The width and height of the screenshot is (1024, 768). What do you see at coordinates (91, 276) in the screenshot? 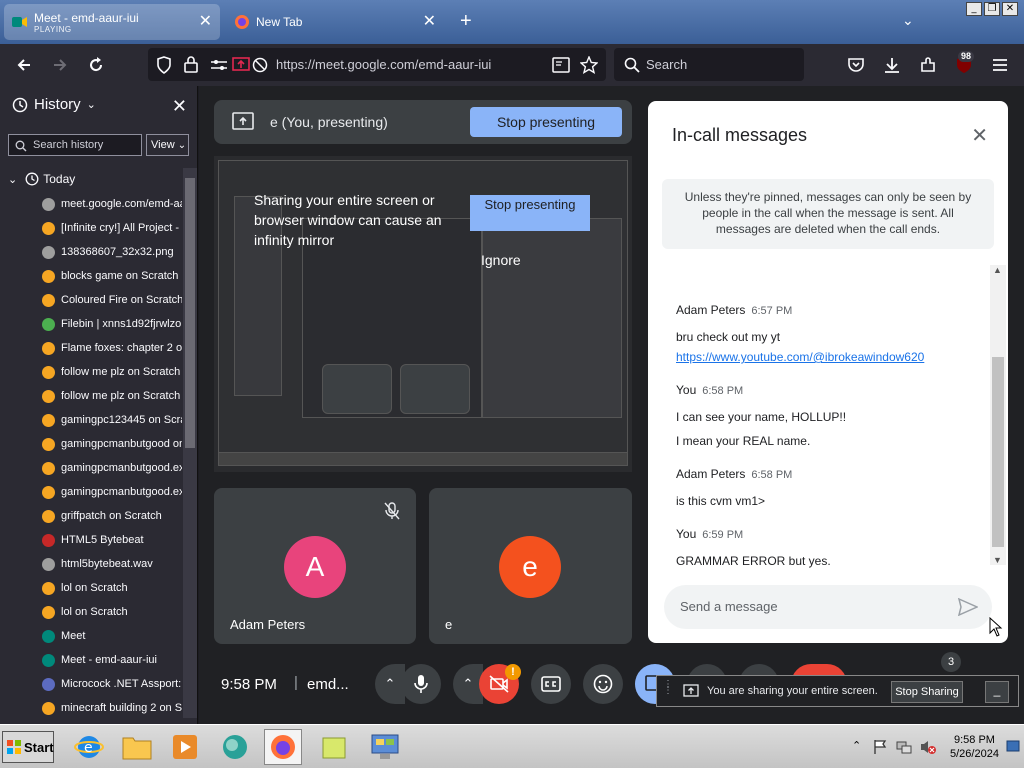
I see `history-item: blocks game on Scratch` at bounding box center [91, 276].